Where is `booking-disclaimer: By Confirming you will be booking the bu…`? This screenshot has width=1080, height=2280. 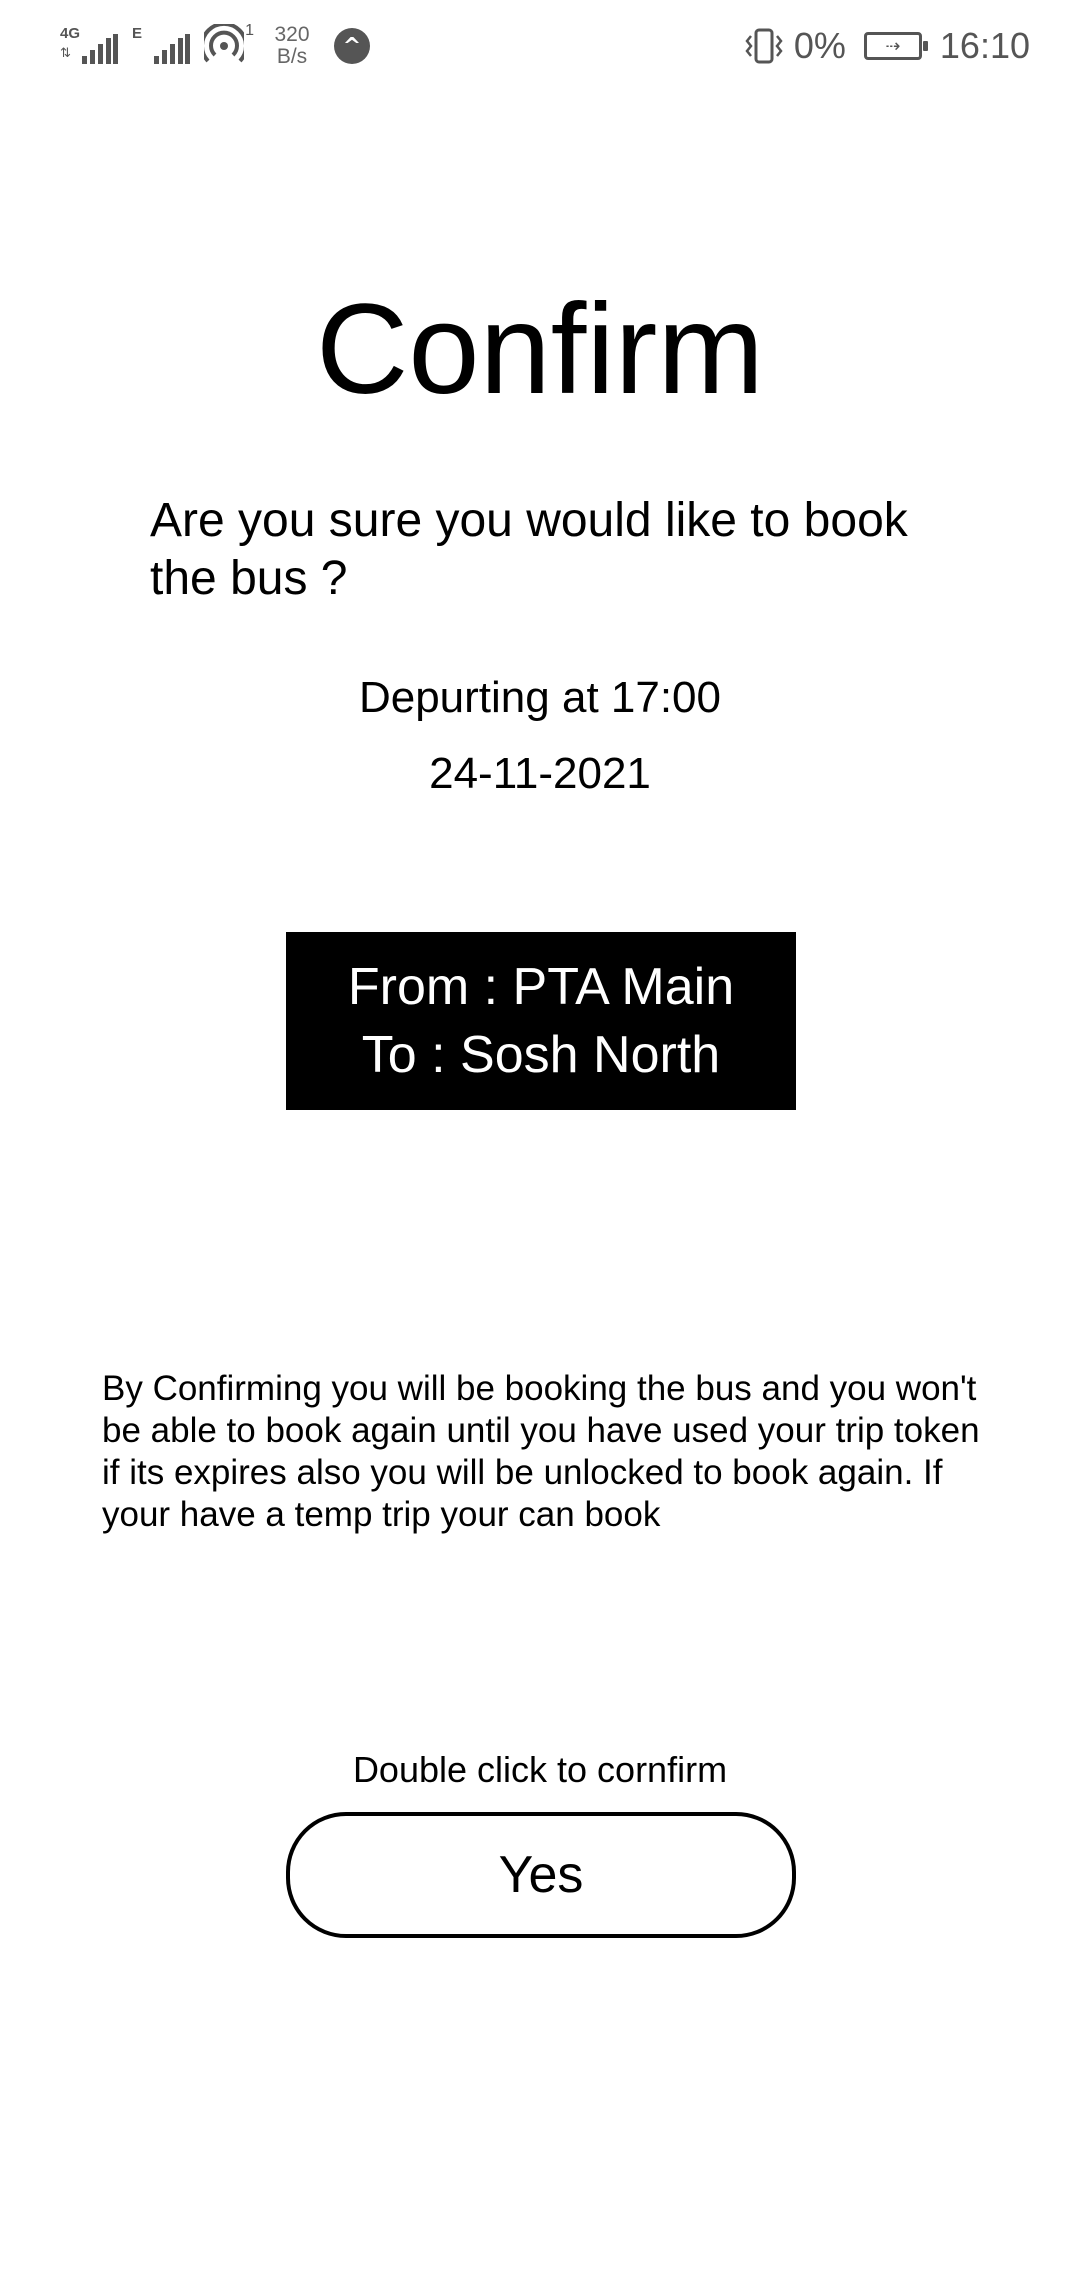
booking-disclaimer: By Confirming you will be booking the bu… is located at coordinates (541, 1451).